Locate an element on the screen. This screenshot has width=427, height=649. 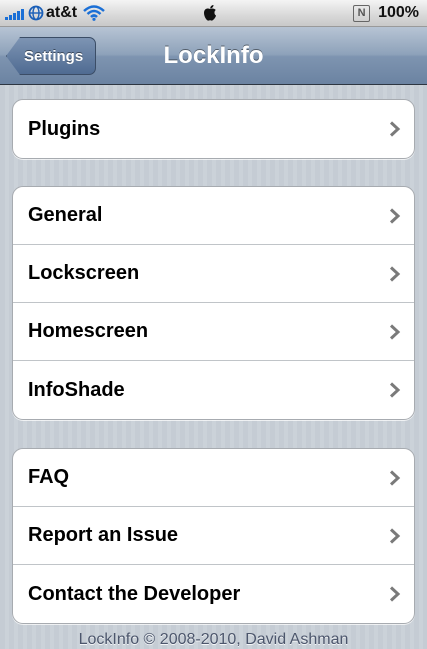
row-plugins: Plugins is located at coordinates (213, 129).